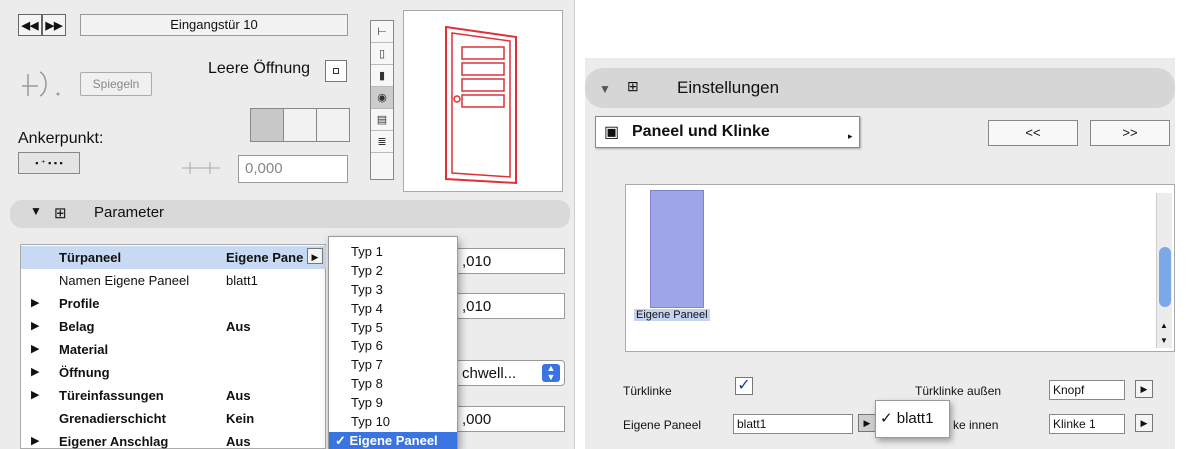  What do you see at coordinates (112, 418) in the screenshot?
I see `row-name: Grenadierschicht` at bounding box center [112, 418].